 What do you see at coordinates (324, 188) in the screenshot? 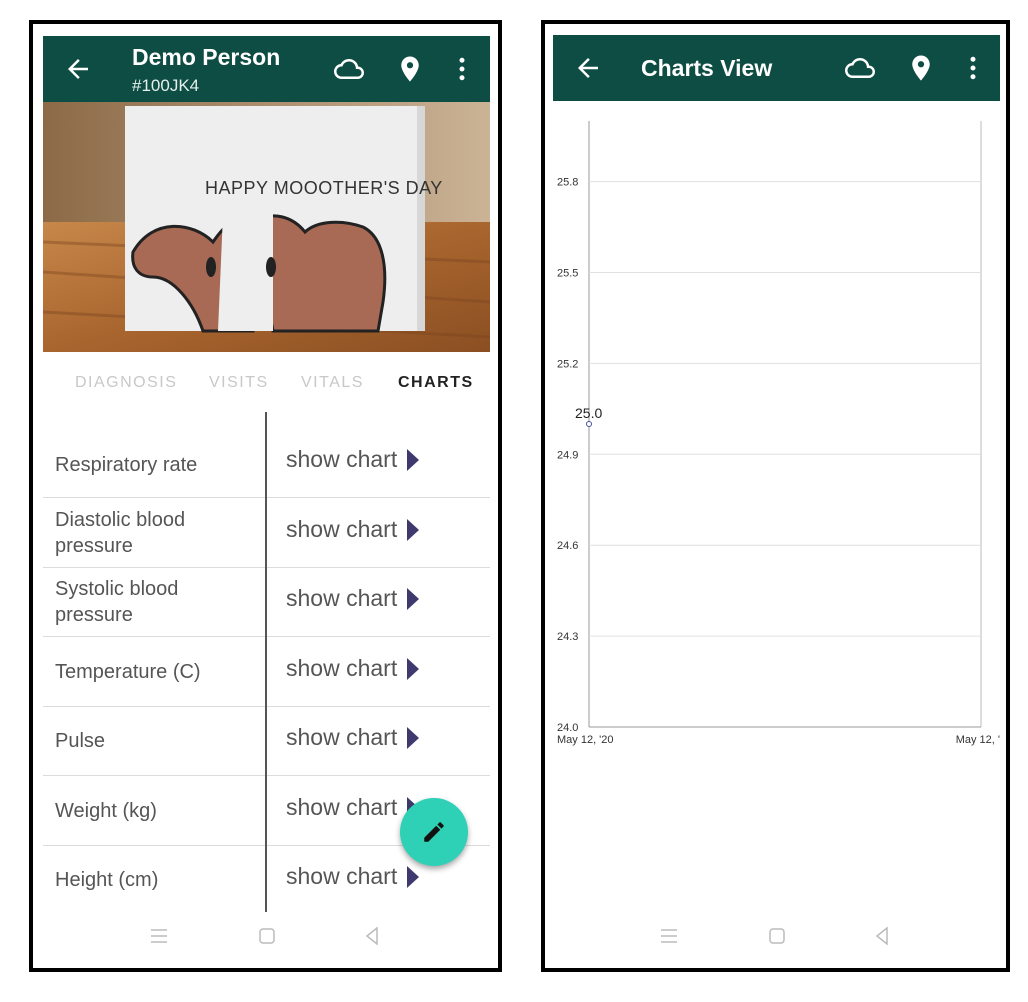
I see `card-greeting: HAPPY MOOOTHER'S DAY` at bounding box center [324, 188].